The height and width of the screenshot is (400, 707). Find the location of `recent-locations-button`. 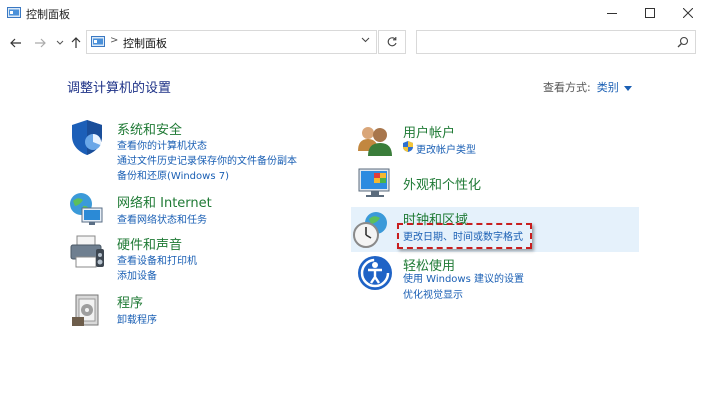

recent-locations-button is located at coordinates (60, 43).